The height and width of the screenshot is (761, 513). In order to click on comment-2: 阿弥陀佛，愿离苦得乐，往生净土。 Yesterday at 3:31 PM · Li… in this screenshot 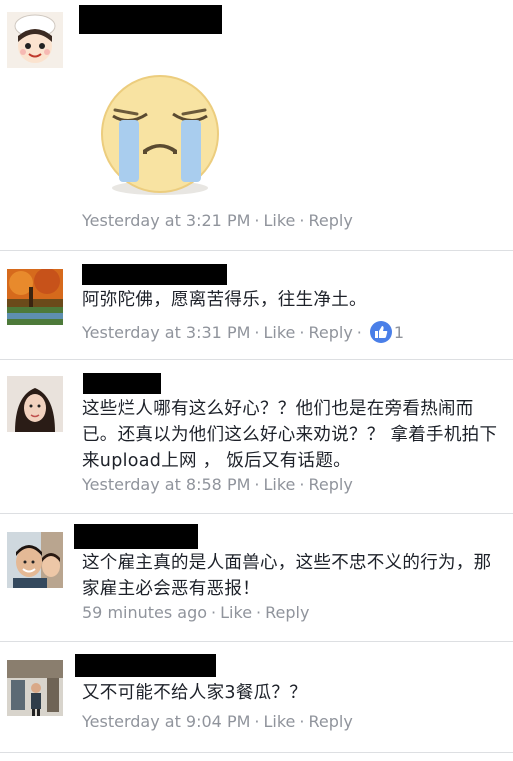, I will do `click(256, 305)`.